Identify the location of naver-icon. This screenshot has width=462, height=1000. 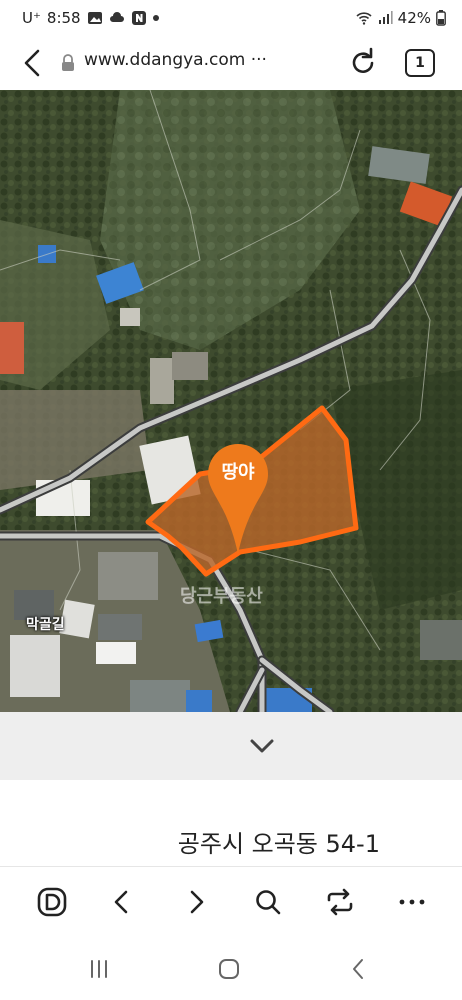
(138, 18).